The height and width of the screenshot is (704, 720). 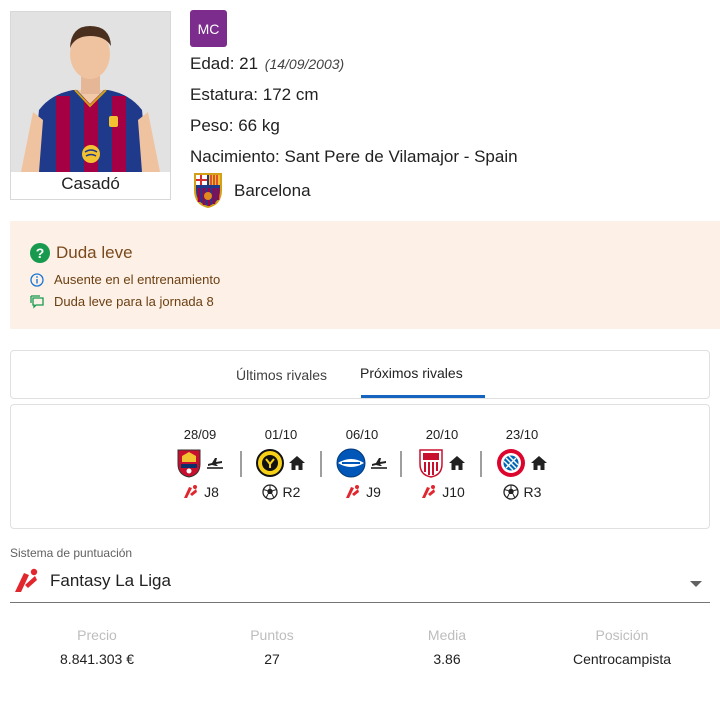 I want to click on player-photo, so click(x=90, y=92).